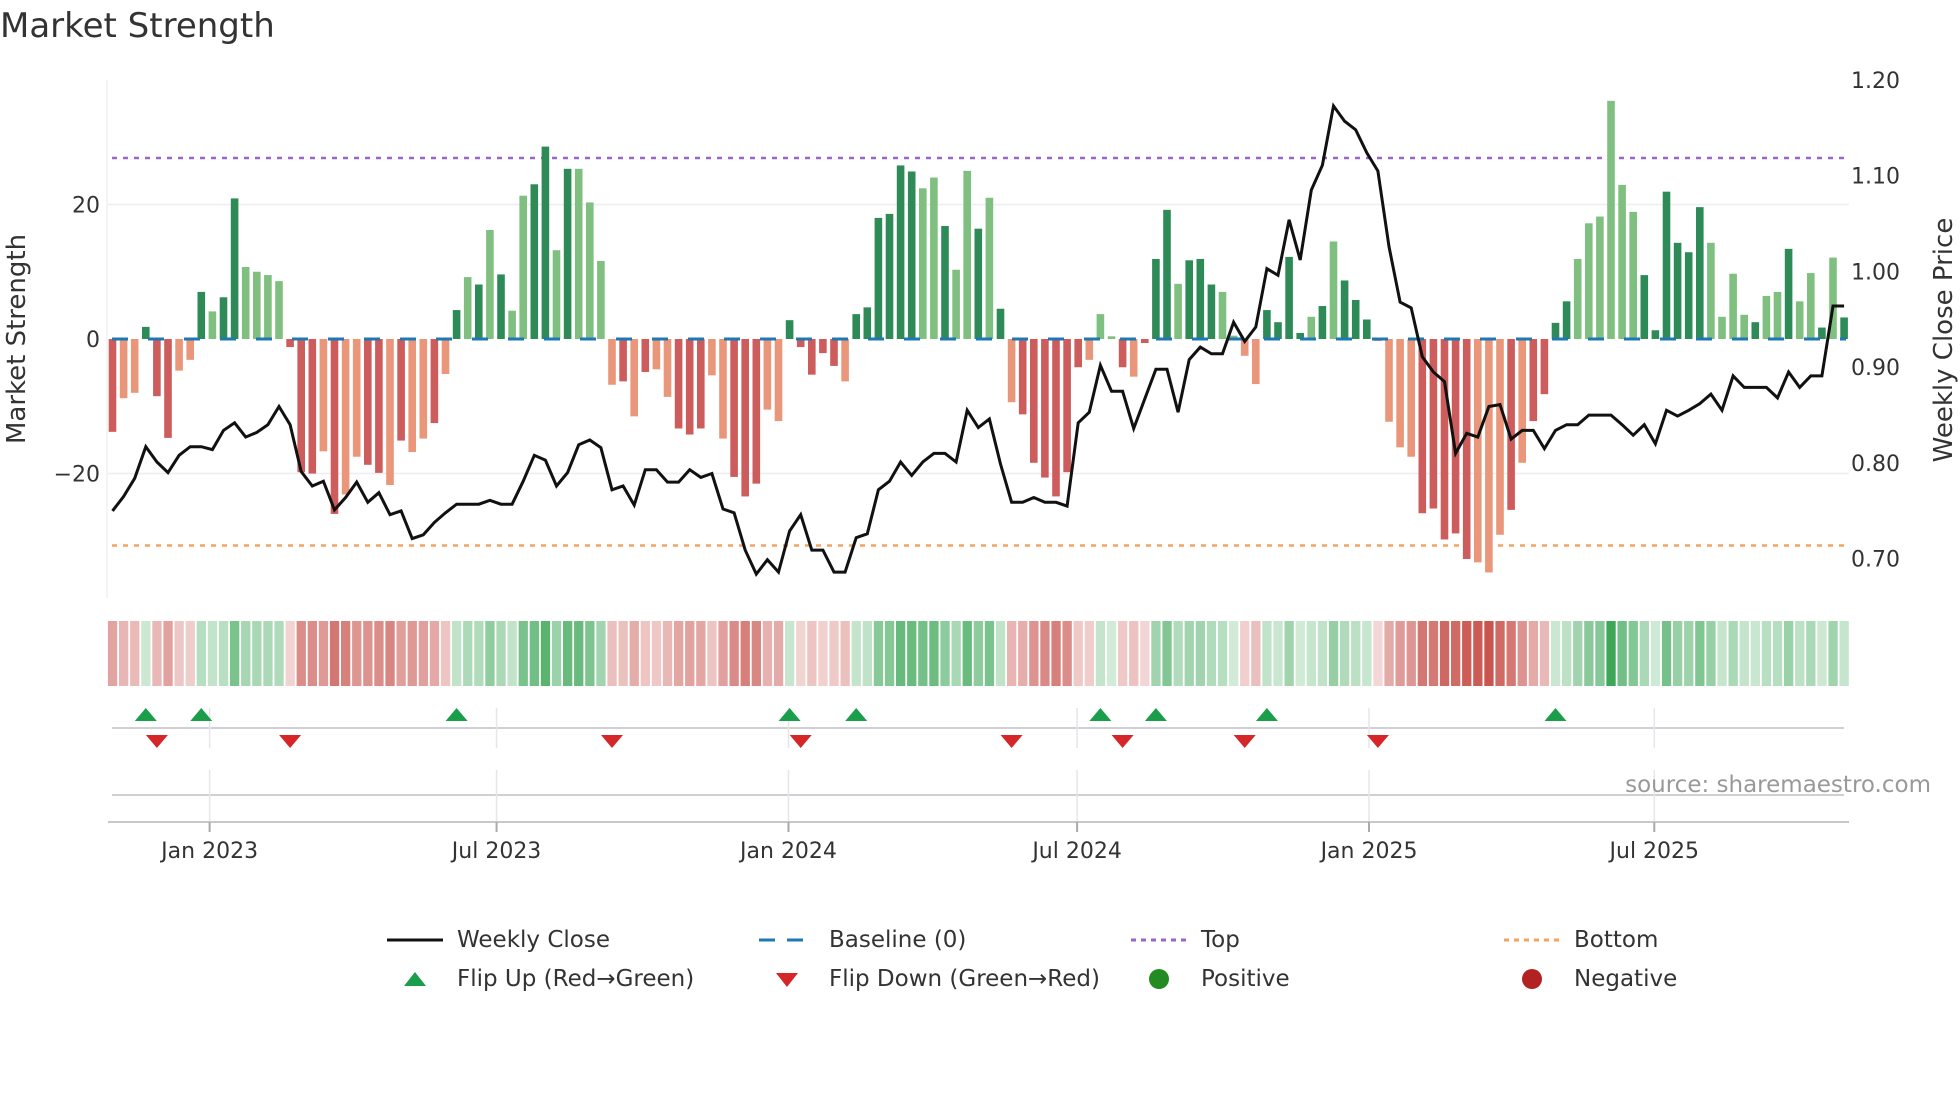  What do you see at coordinates (1778, 785) in the screenshot?
I see `source-label: source: sharemaestro.com` at bounding box center [1778, 785].